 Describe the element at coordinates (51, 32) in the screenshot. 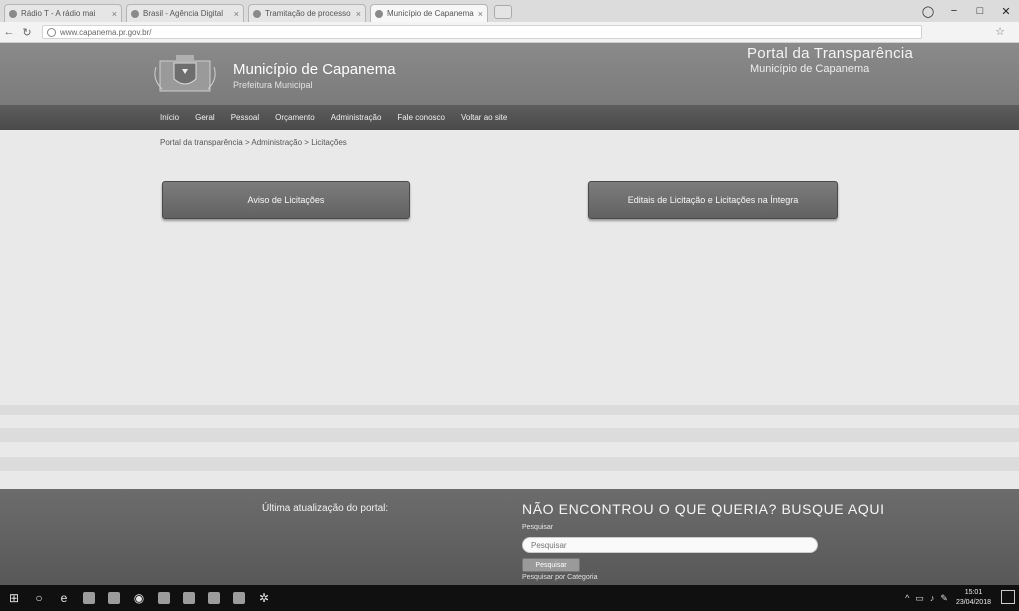

I see `info-icon` at that location.